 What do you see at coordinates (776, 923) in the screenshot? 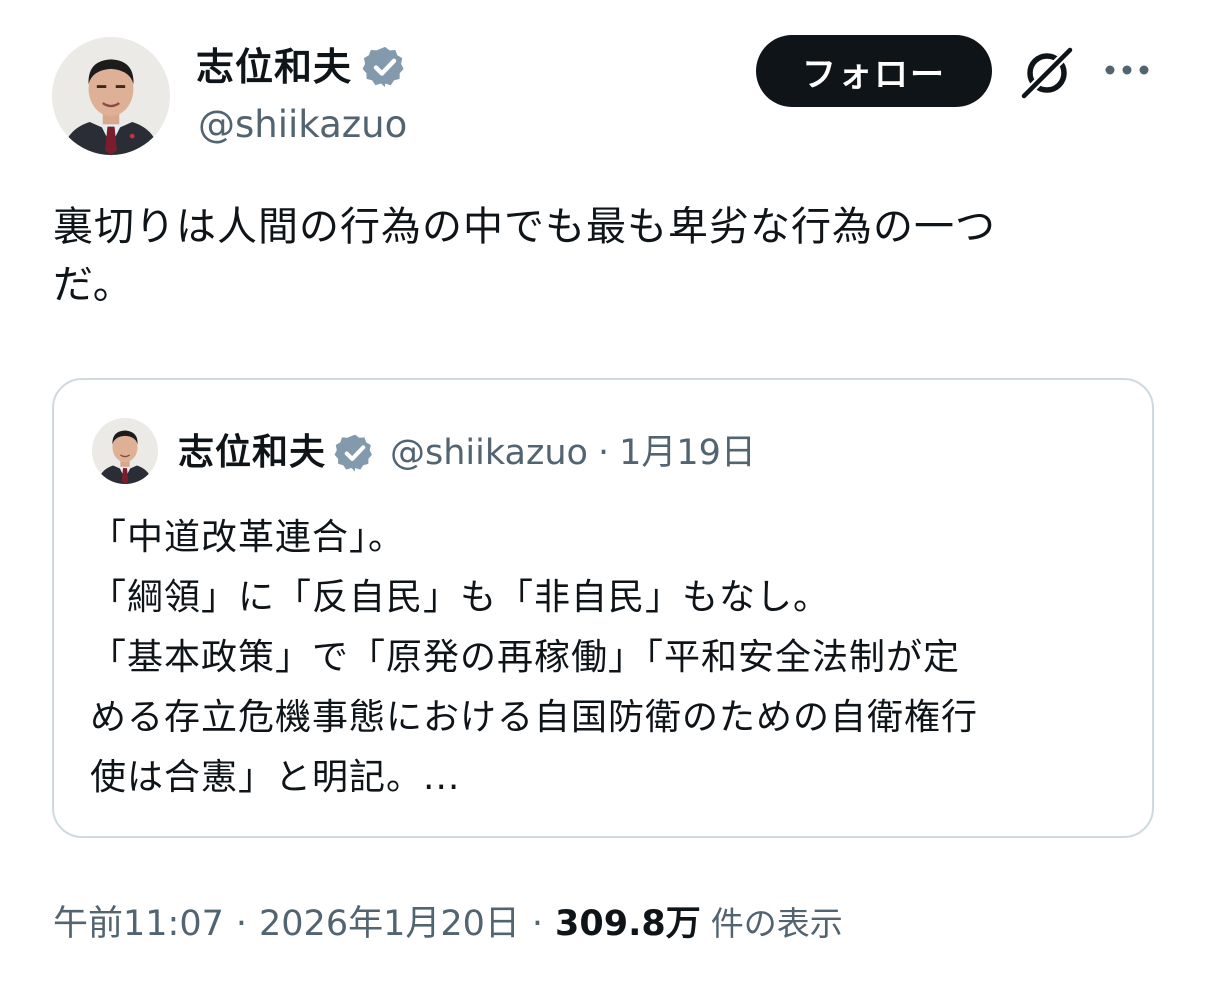
I see `views-label: 件の表示` at bounding box center [776, 923].